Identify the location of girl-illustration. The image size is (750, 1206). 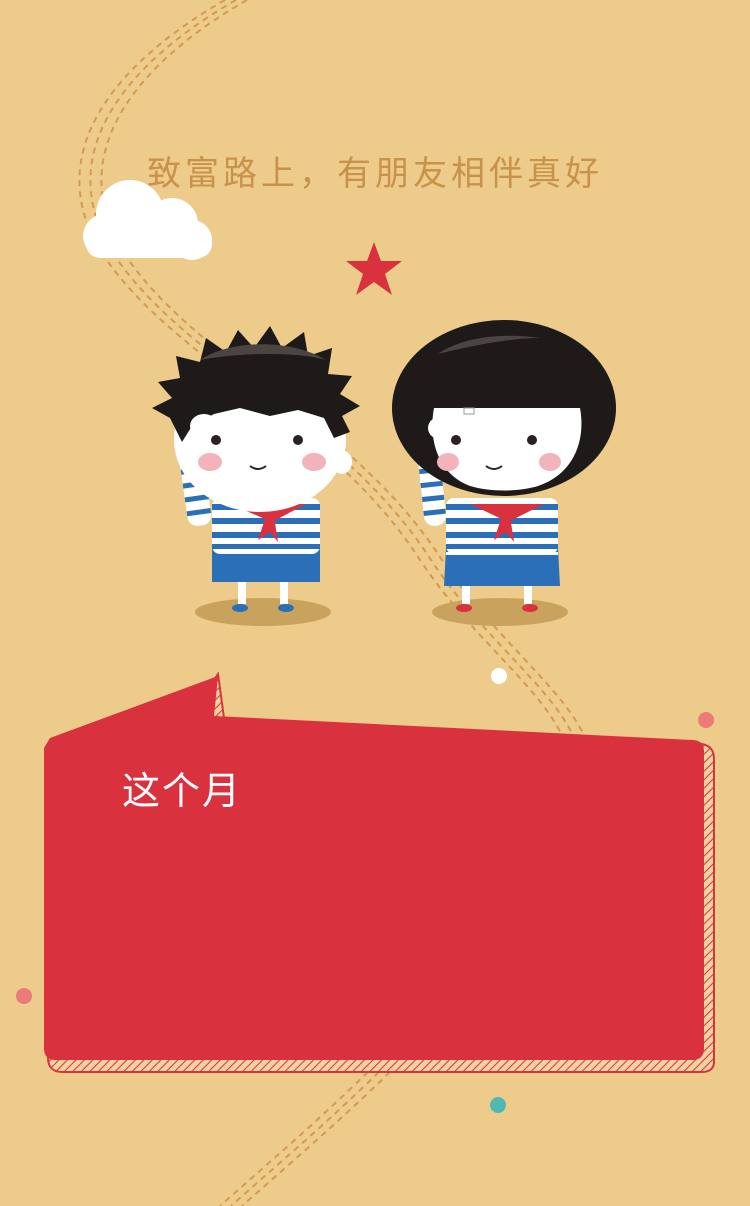
(504, 466).